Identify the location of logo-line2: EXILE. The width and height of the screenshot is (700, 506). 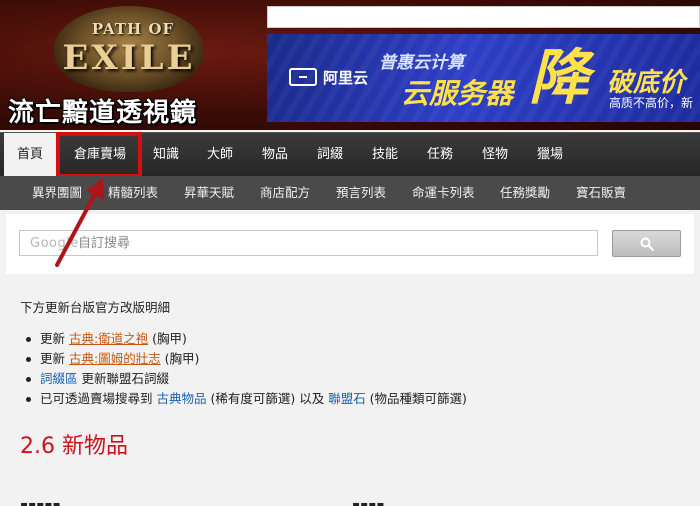
(129, 58).